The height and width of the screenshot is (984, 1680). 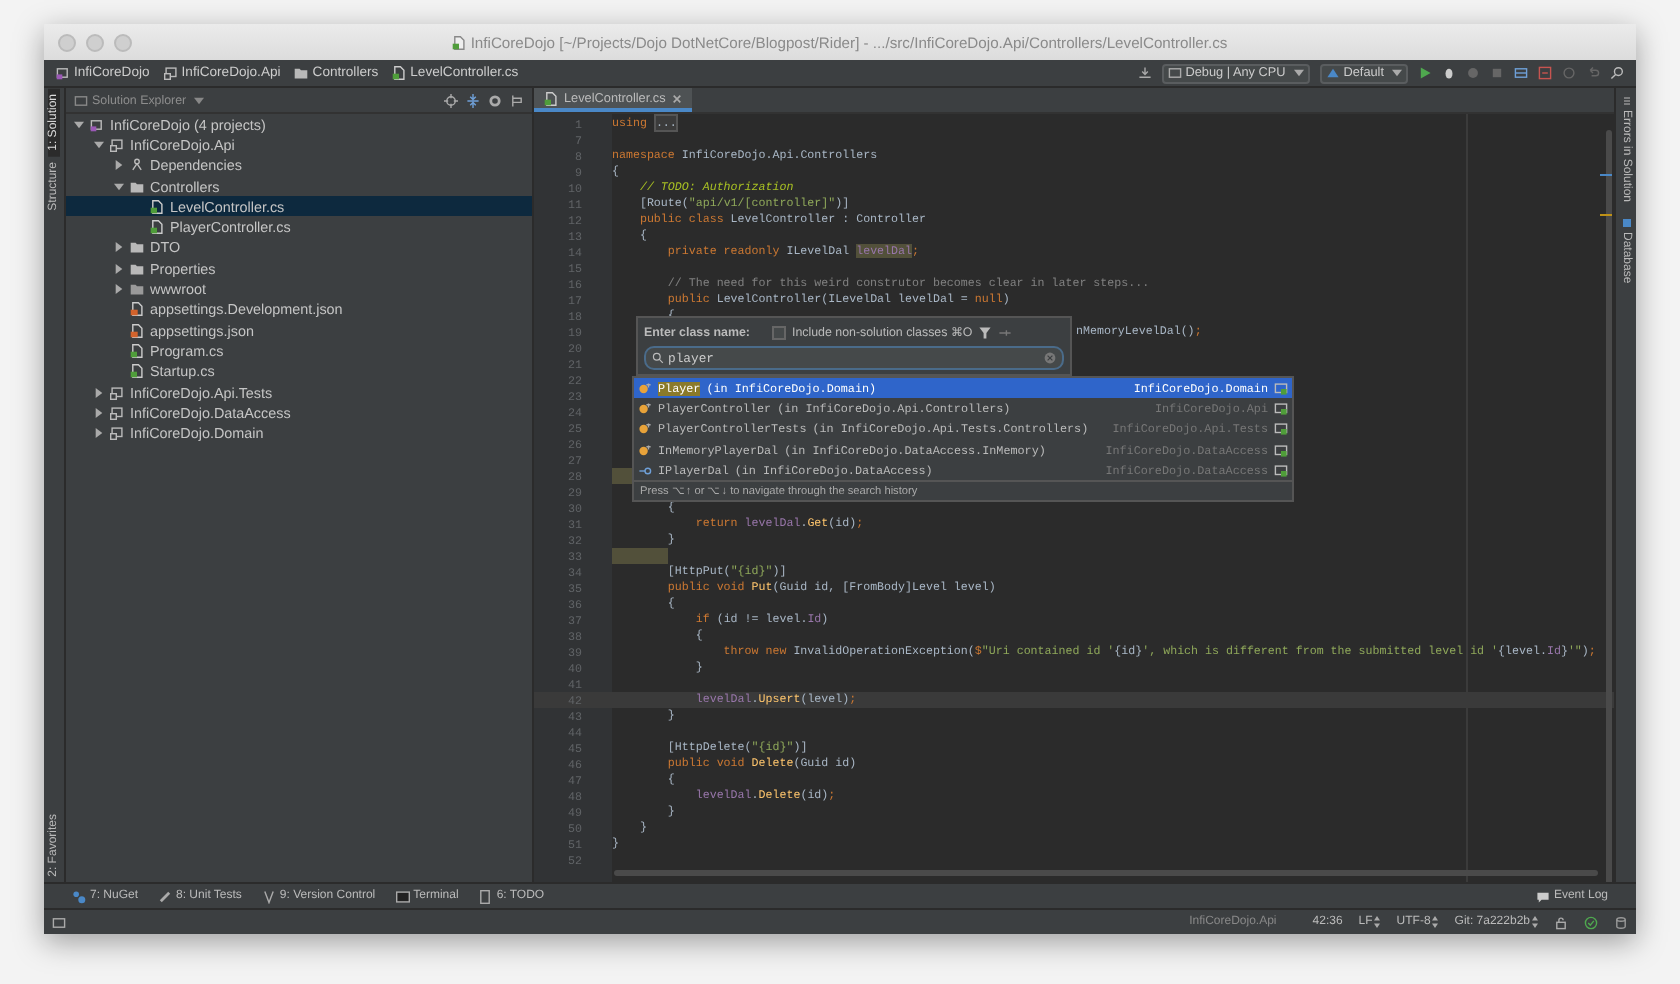 I want to click on info-marker, so click(x=1606, y=175).